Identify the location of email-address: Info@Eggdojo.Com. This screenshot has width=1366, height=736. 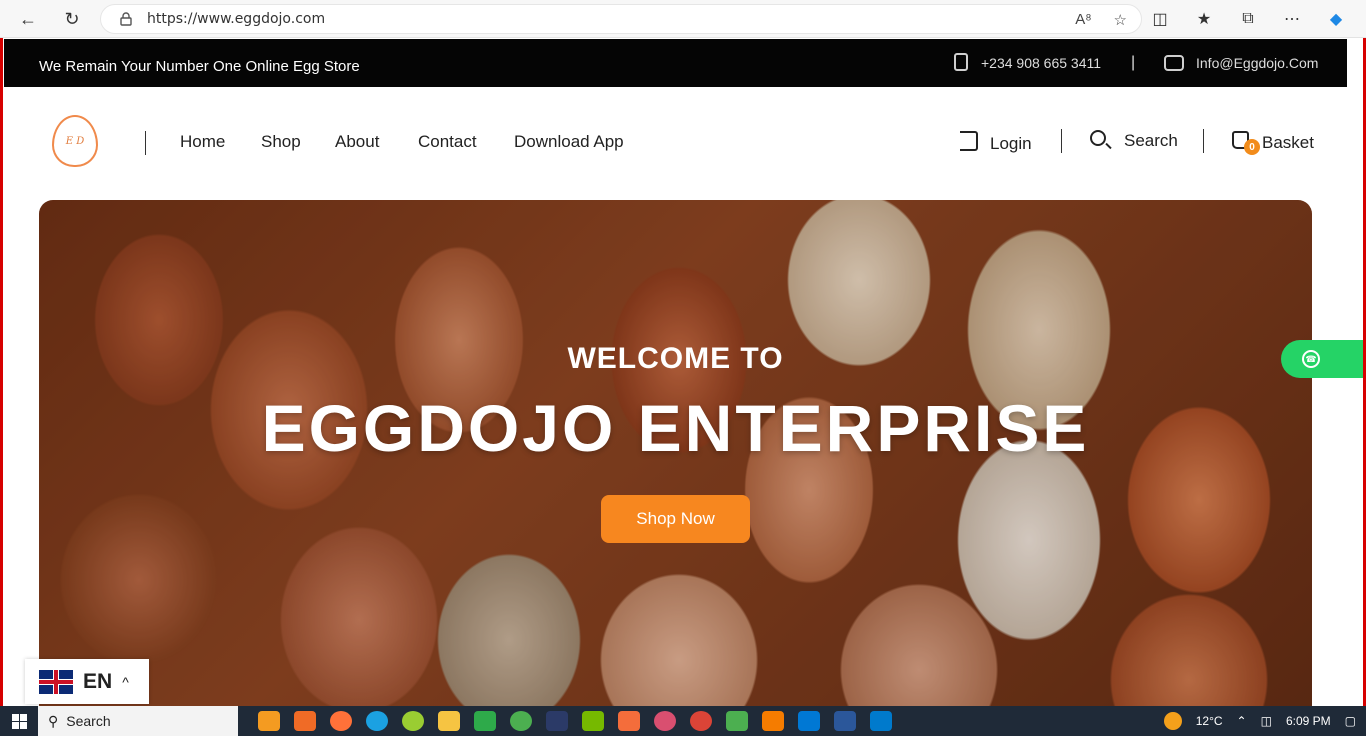
(1257, 63).